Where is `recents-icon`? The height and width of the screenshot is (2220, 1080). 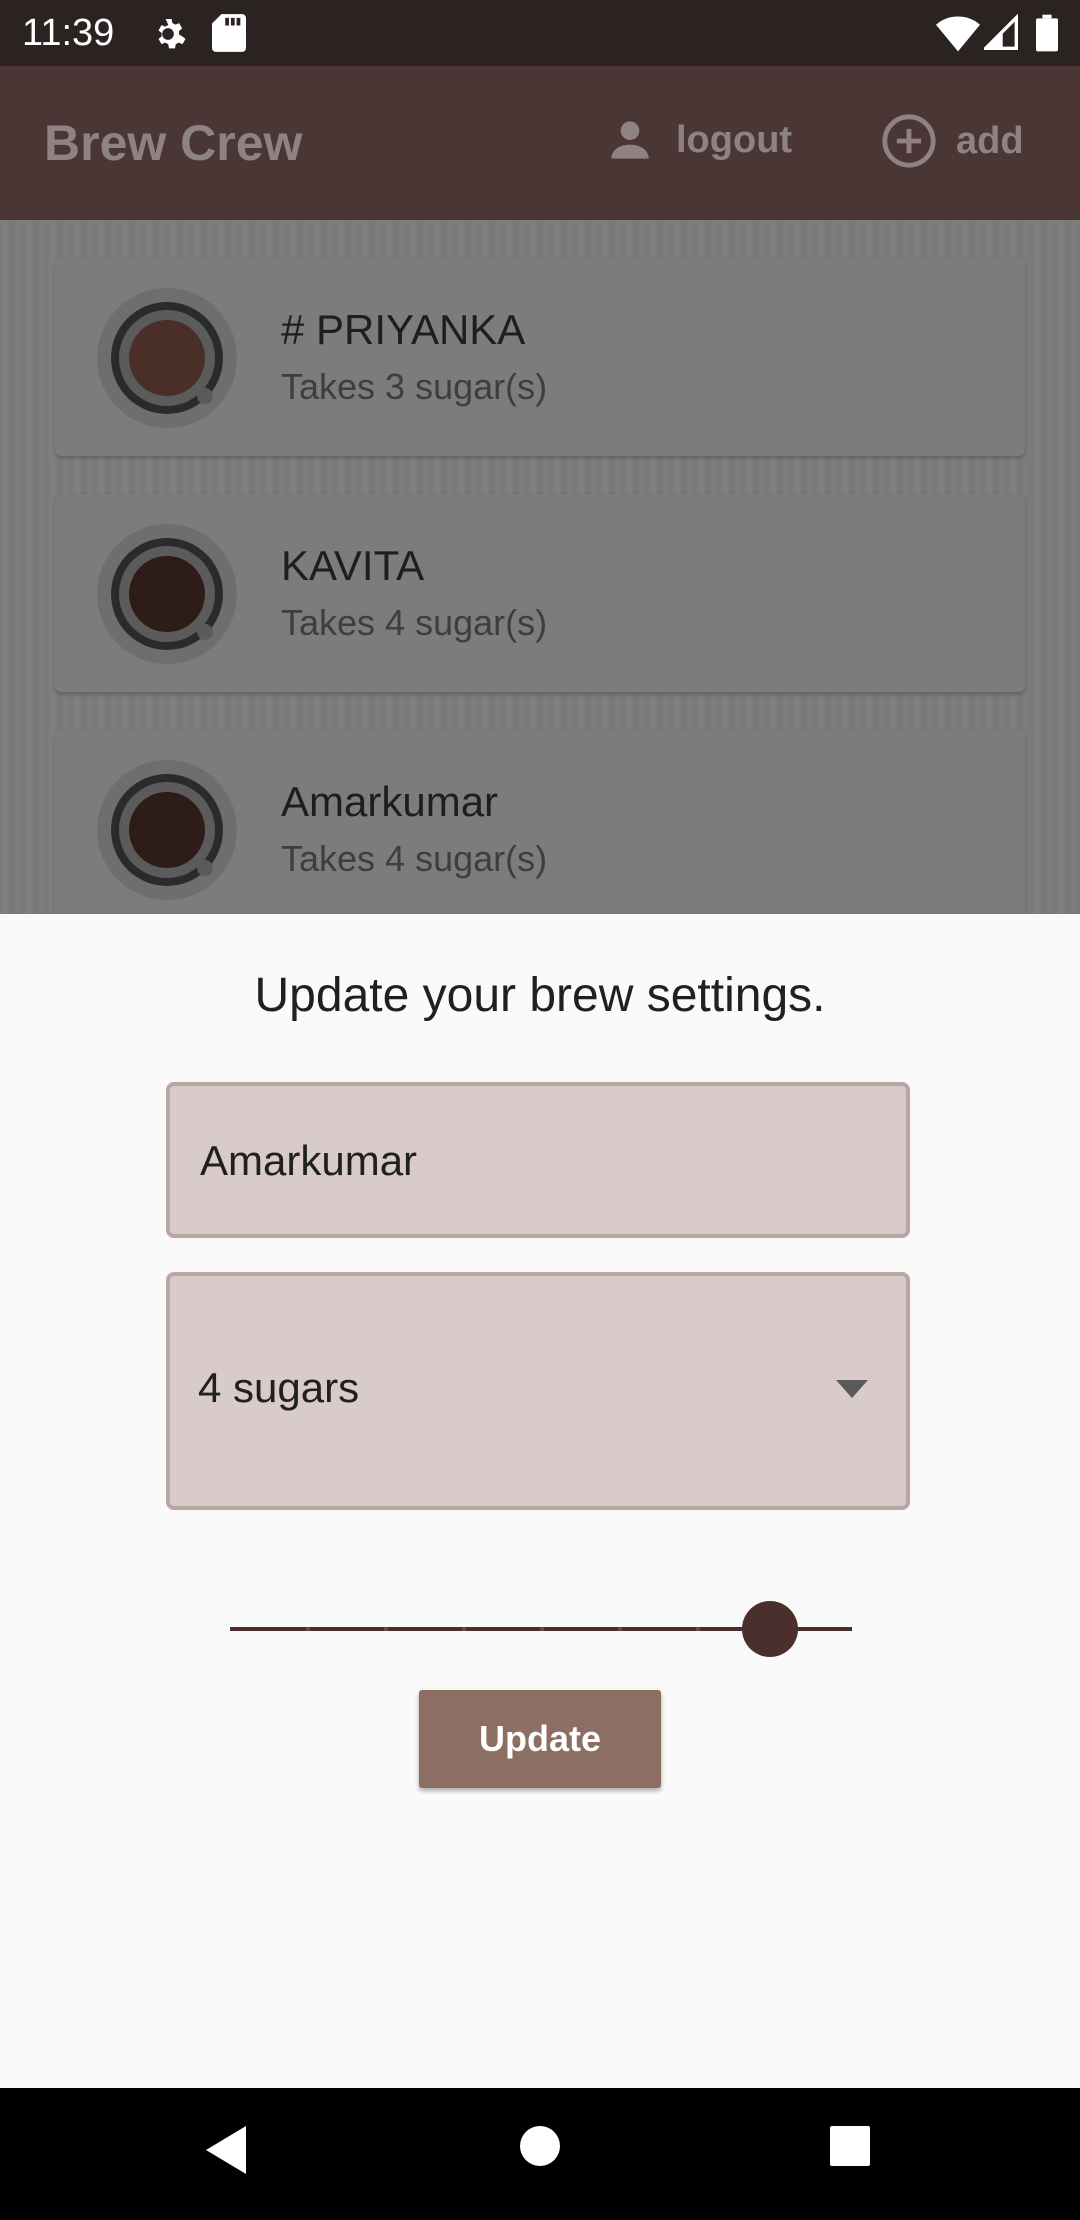
recents-icon is located at coordinates (850, 2148).